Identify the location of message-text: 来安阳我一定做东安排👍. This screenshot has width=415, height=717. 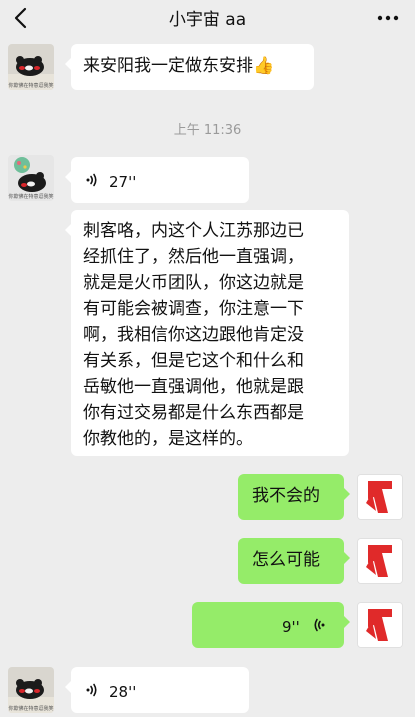
(179, 66).